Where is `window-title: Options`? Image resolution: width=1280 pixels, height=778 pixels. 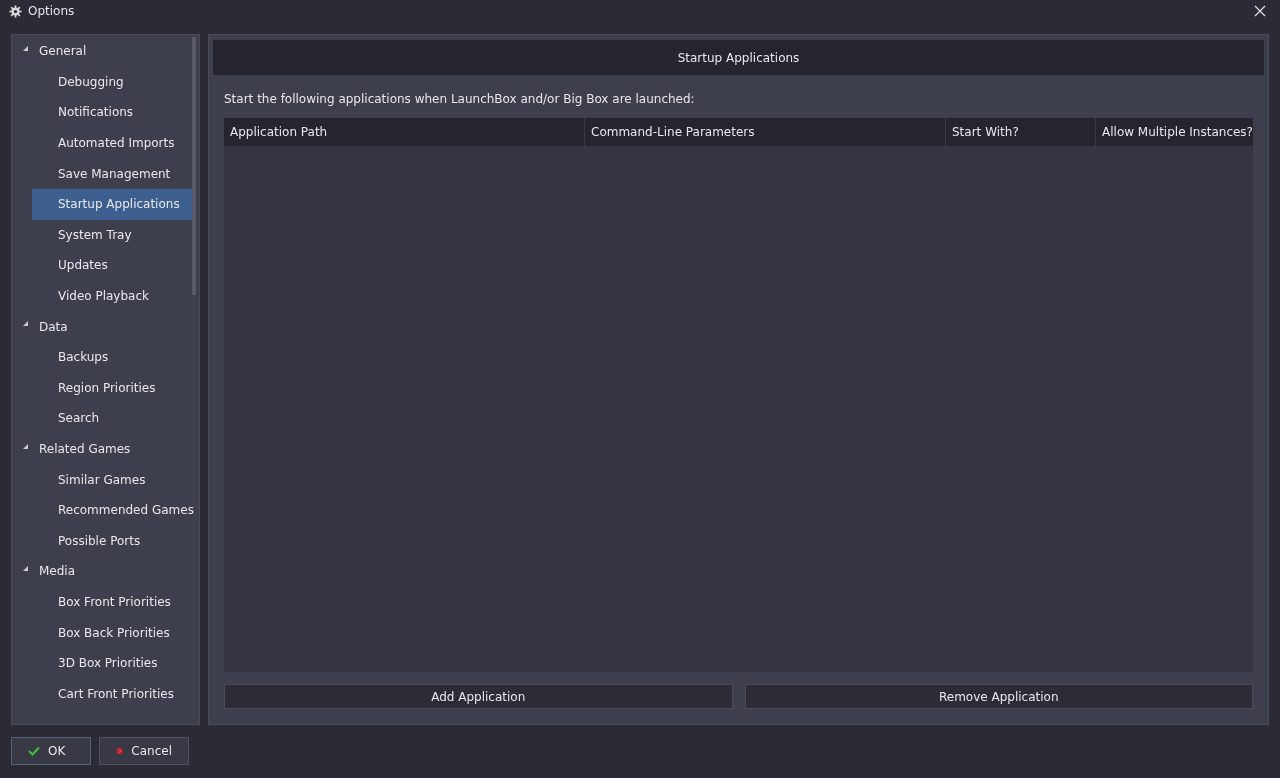 window-title: Options is located at coordinates (51, 11).